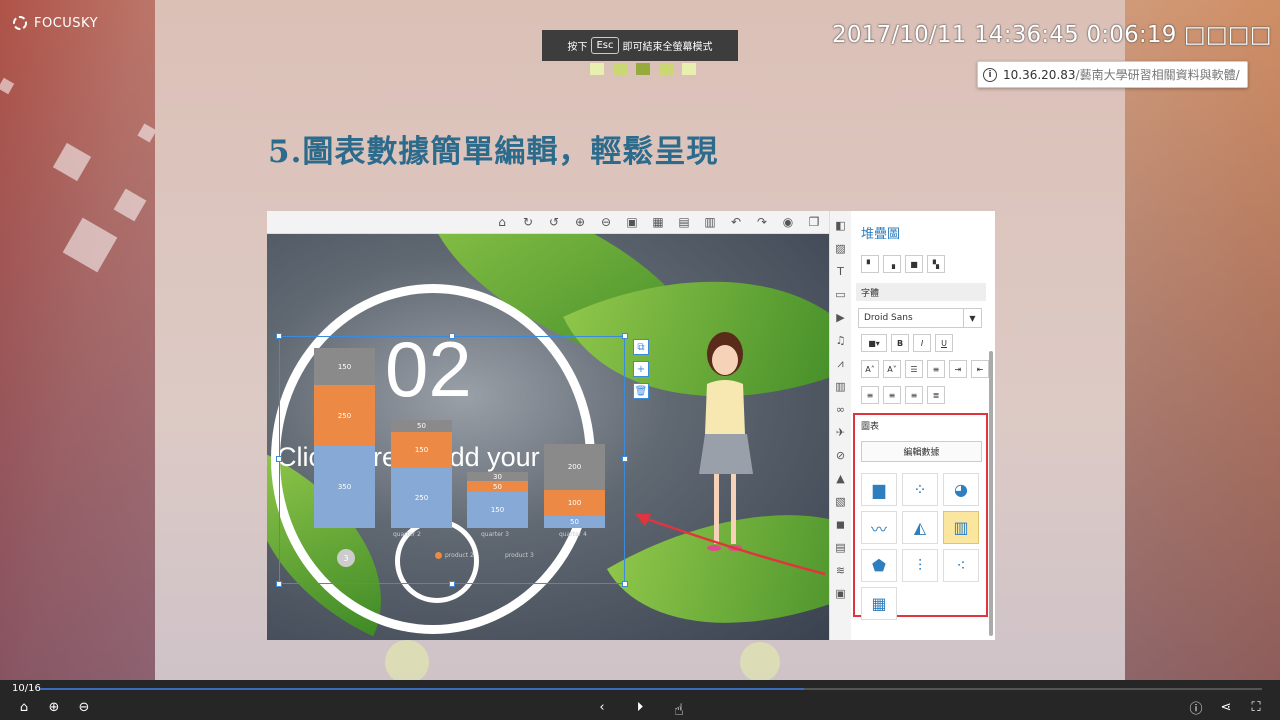  Describe the element at coordinates (840, 501) in the screenshot. I see `gallery-icon: ▧` at that location.